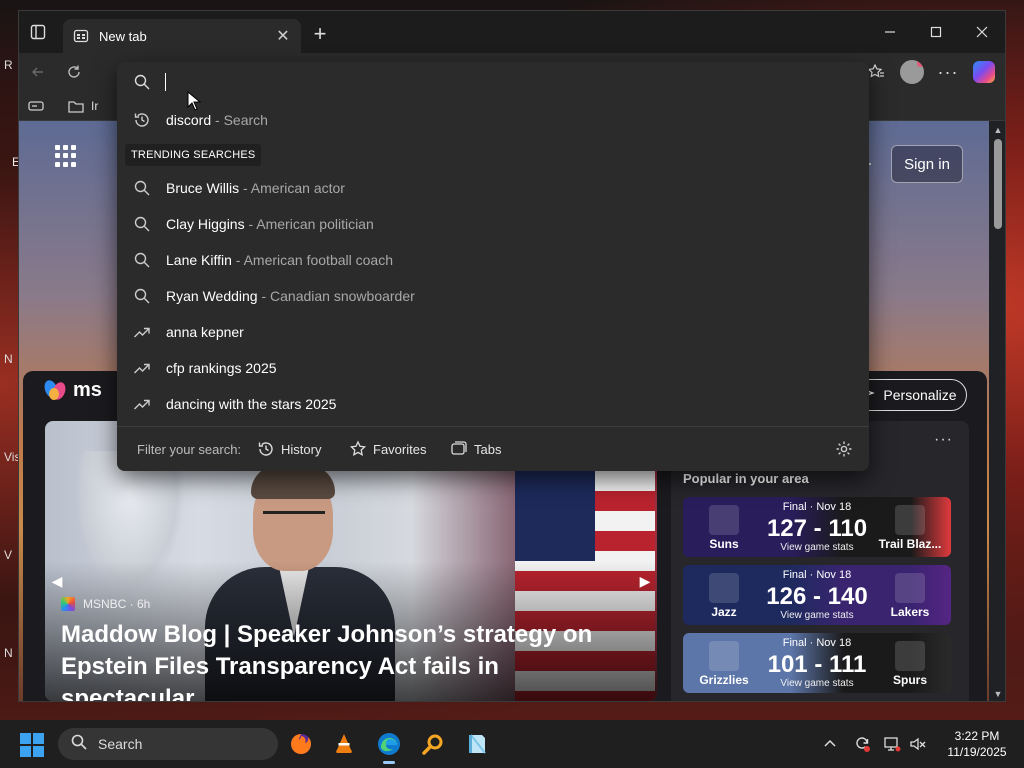 Image resolution: width=1024 pixels, height=768 pixels. I want to click on tab-new-tab: New tab ✕, so click(182, 36).